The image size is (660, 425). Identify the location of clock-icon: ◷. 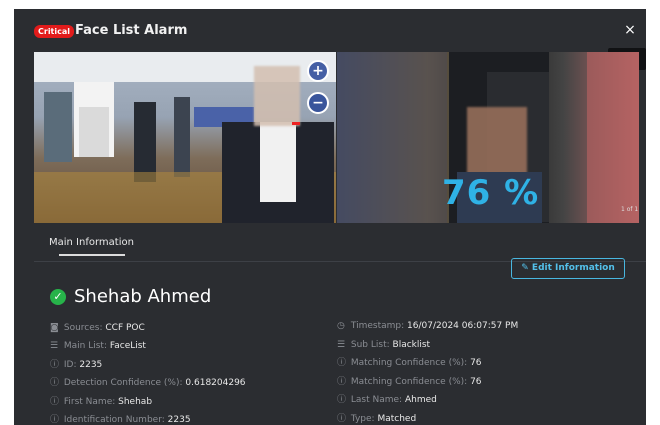
(341, 326).